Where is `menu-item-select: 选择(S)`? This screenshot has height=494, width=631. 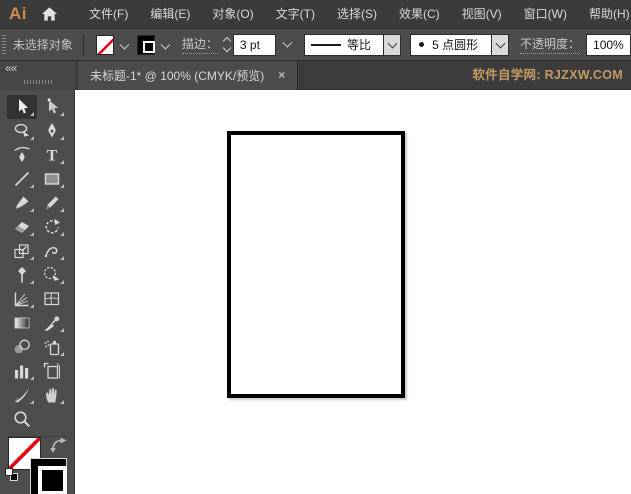 menu-item-select: 选择(S) is located at coordinates (357, 14).